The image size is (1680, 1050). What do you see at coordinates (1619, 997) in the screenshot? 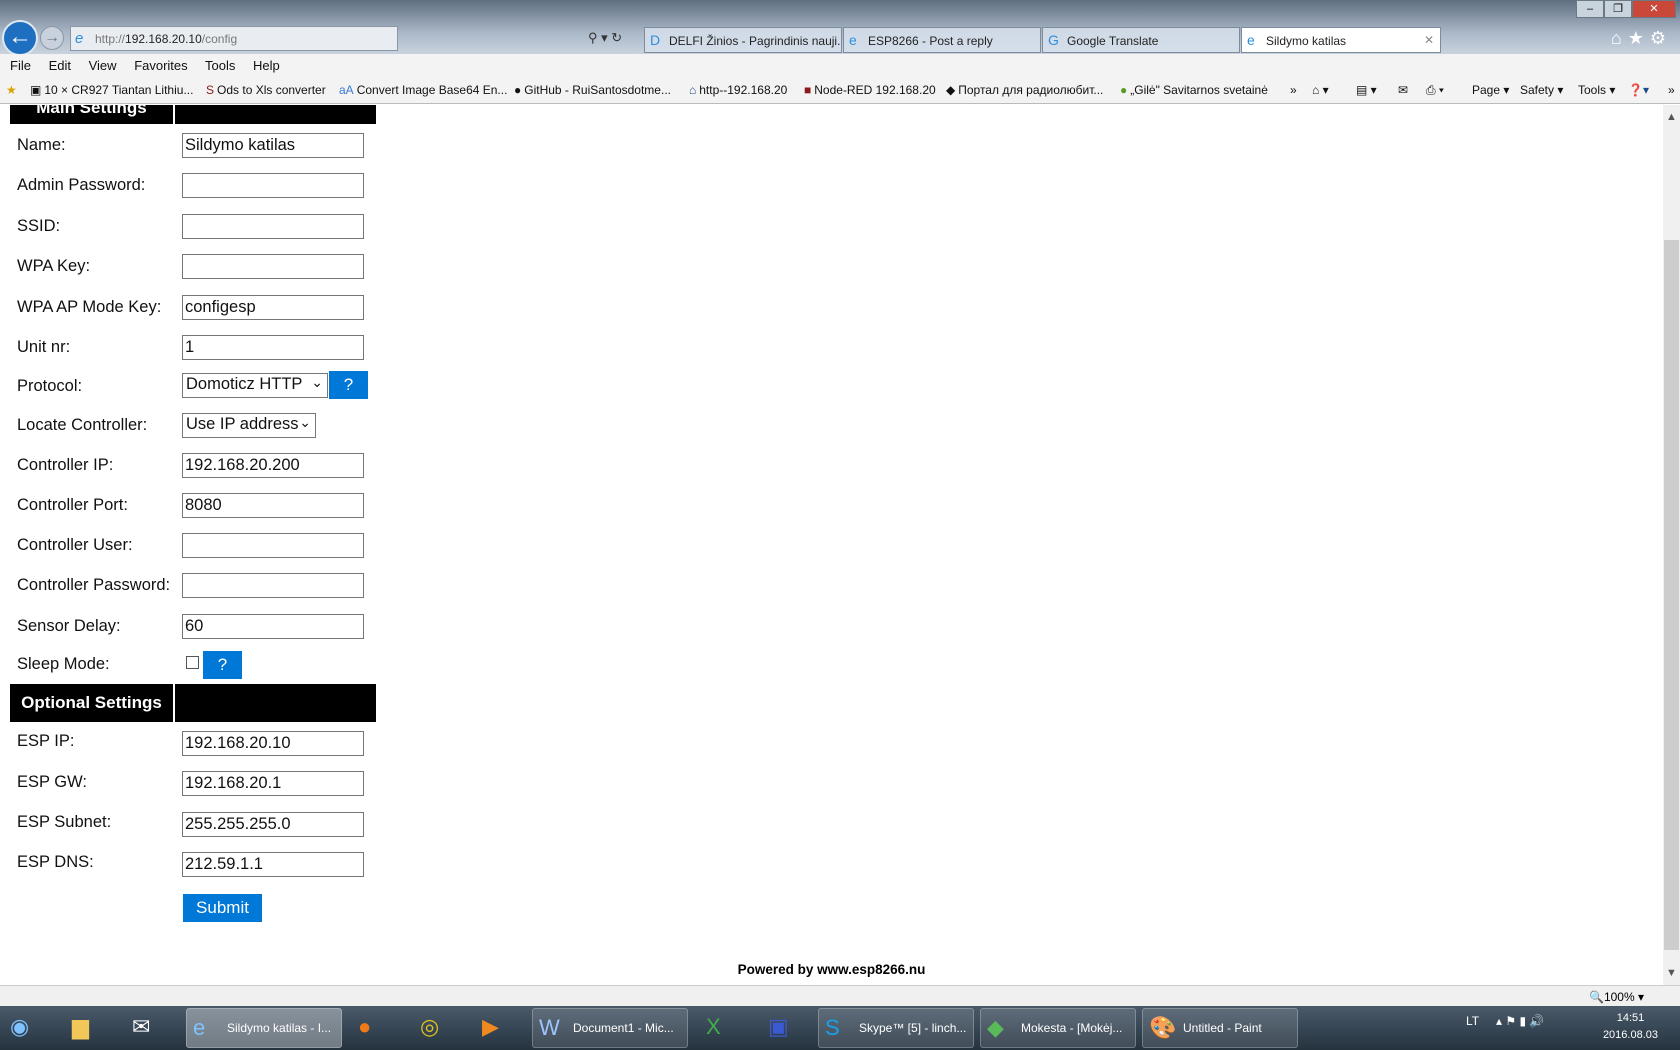
I see `zoom-value: 100%` at bounding box center [1619, 997].